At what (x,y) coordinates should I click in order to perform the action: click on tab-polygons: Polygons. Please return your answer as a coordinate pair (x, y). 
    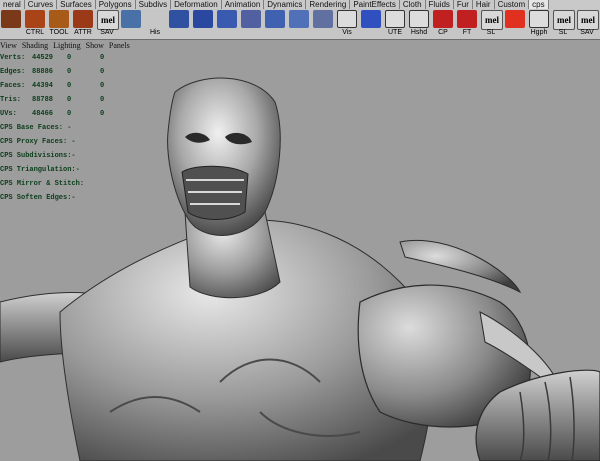
    Looking at the image, I should click on (116, 4).